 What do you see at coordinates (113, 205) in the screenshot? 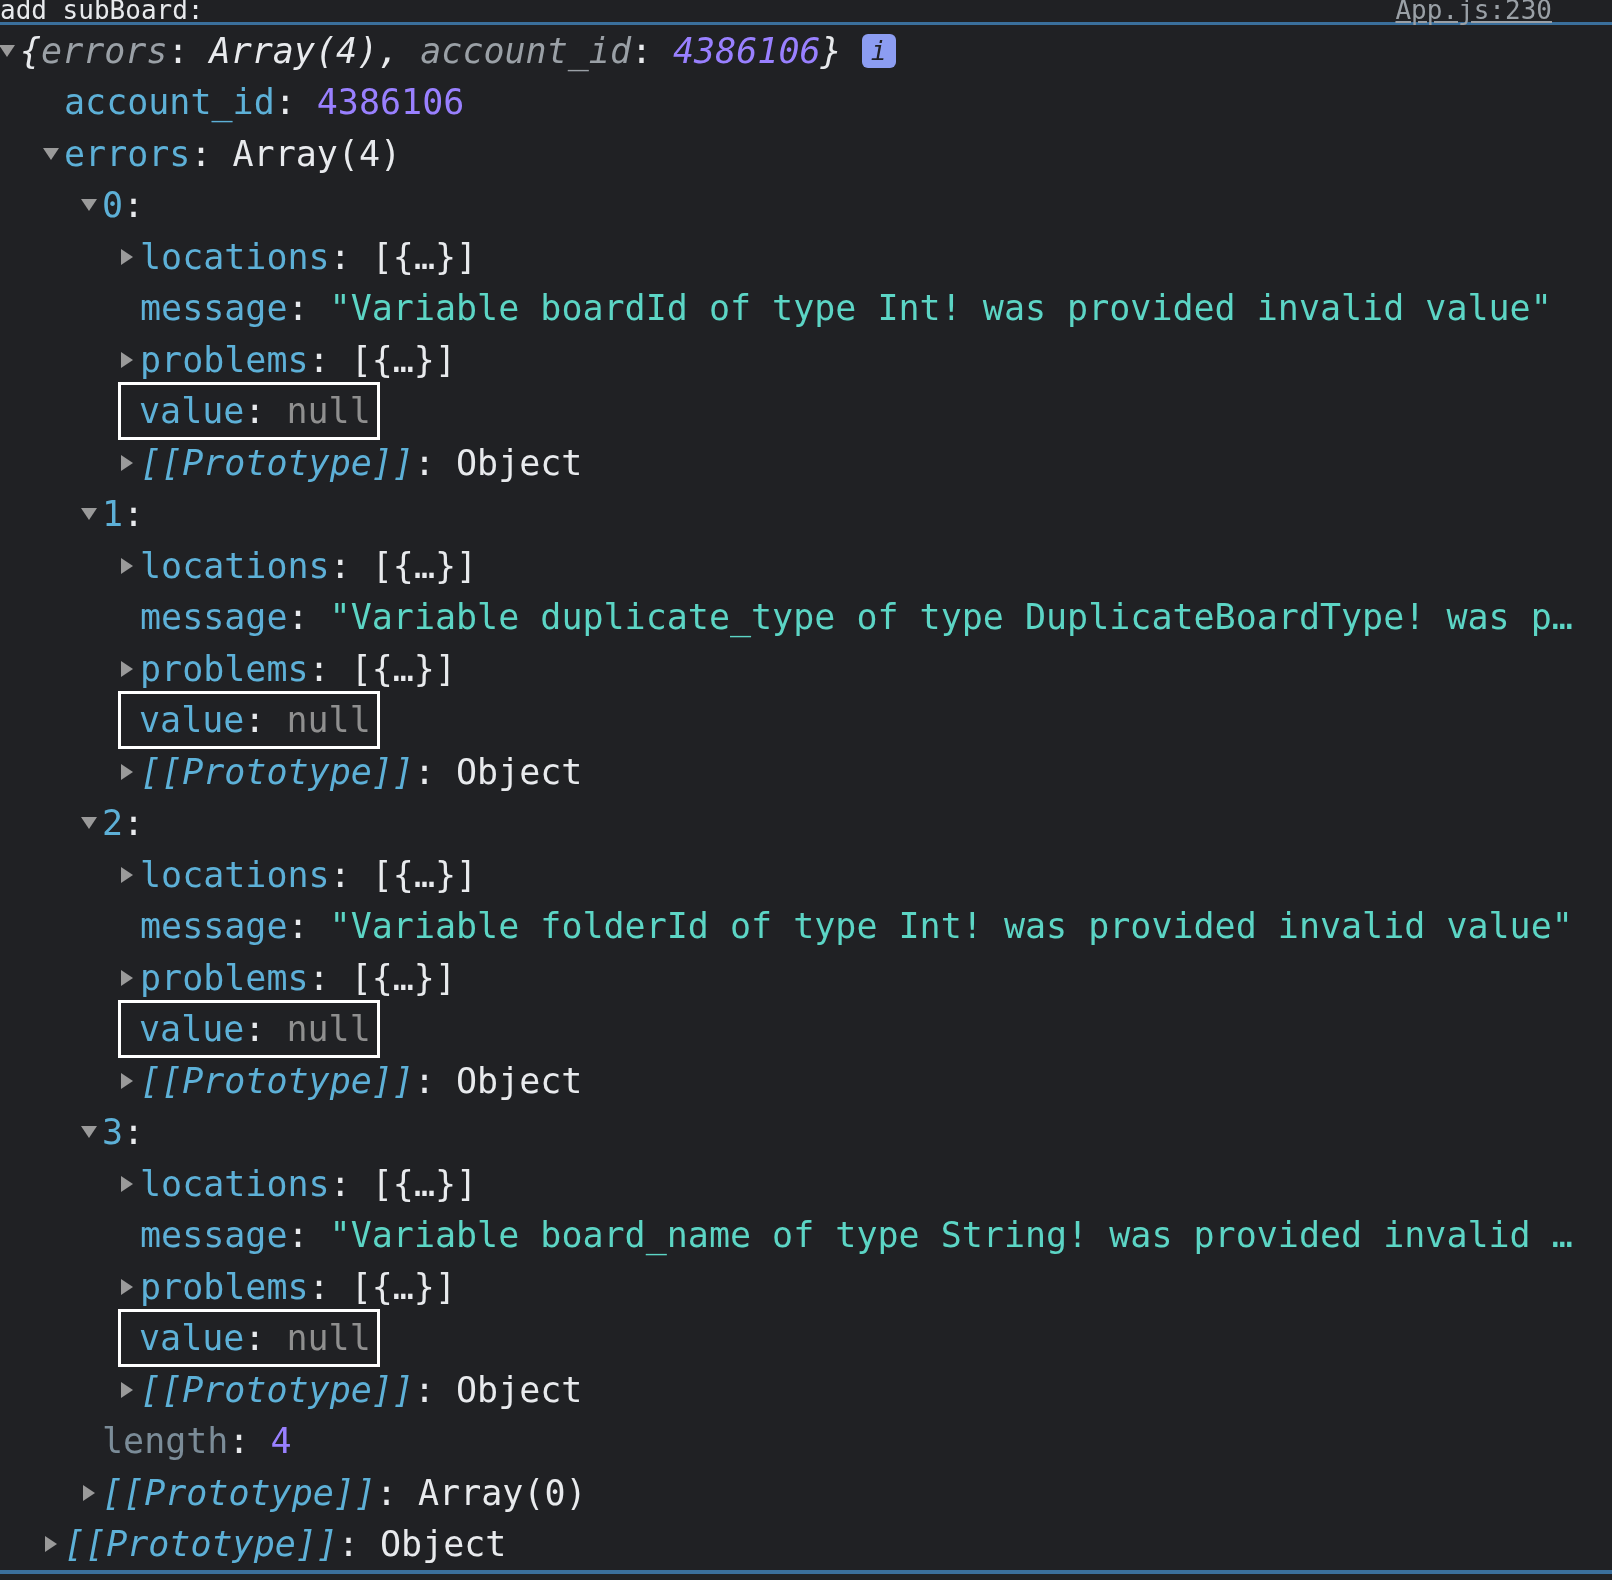
I see `property-key: 0` at bounding box center [113, 205].